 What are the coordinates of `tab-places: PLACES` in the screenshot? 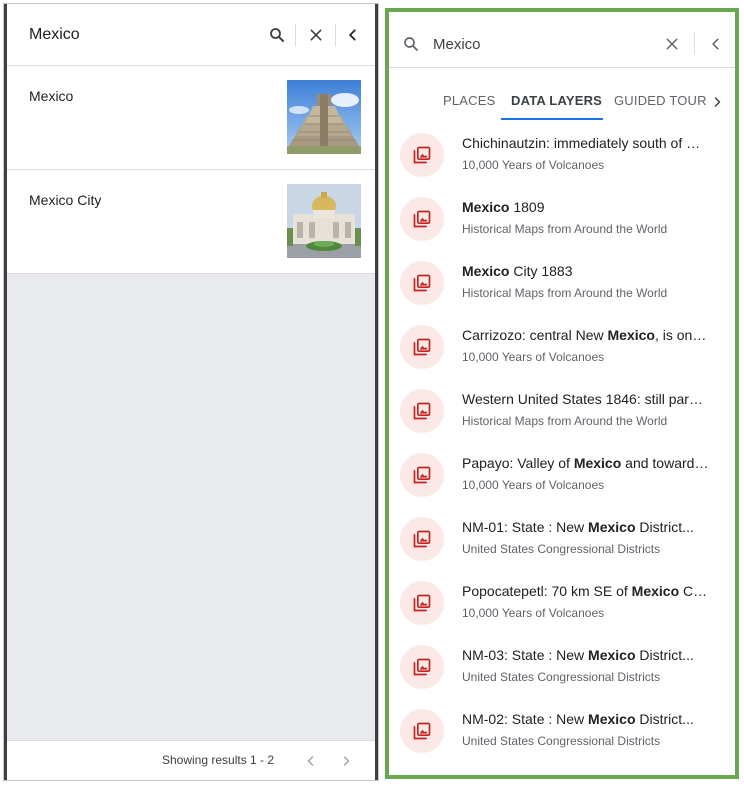 It's located at (469, 100).